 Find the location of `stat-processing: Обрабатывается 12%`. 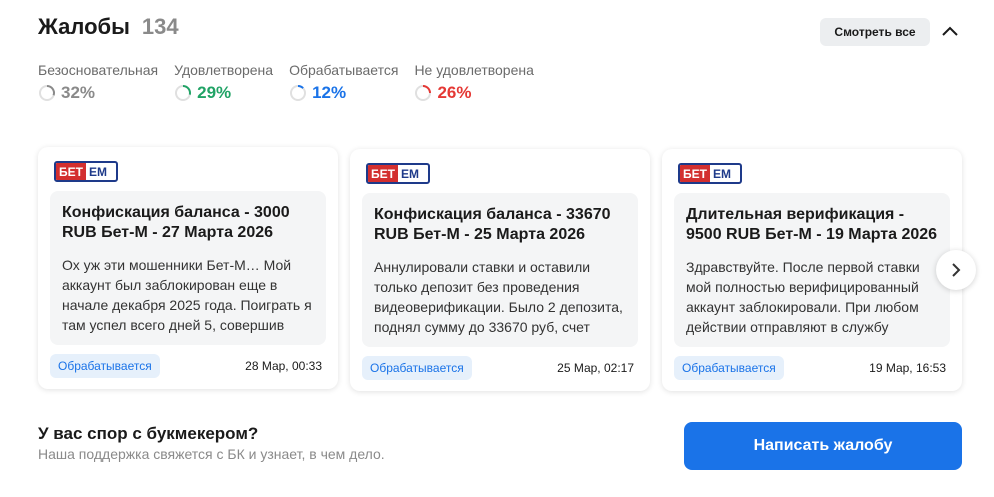

stat-processing: Обрабатывается 12% is located at coordinates (343, 82).